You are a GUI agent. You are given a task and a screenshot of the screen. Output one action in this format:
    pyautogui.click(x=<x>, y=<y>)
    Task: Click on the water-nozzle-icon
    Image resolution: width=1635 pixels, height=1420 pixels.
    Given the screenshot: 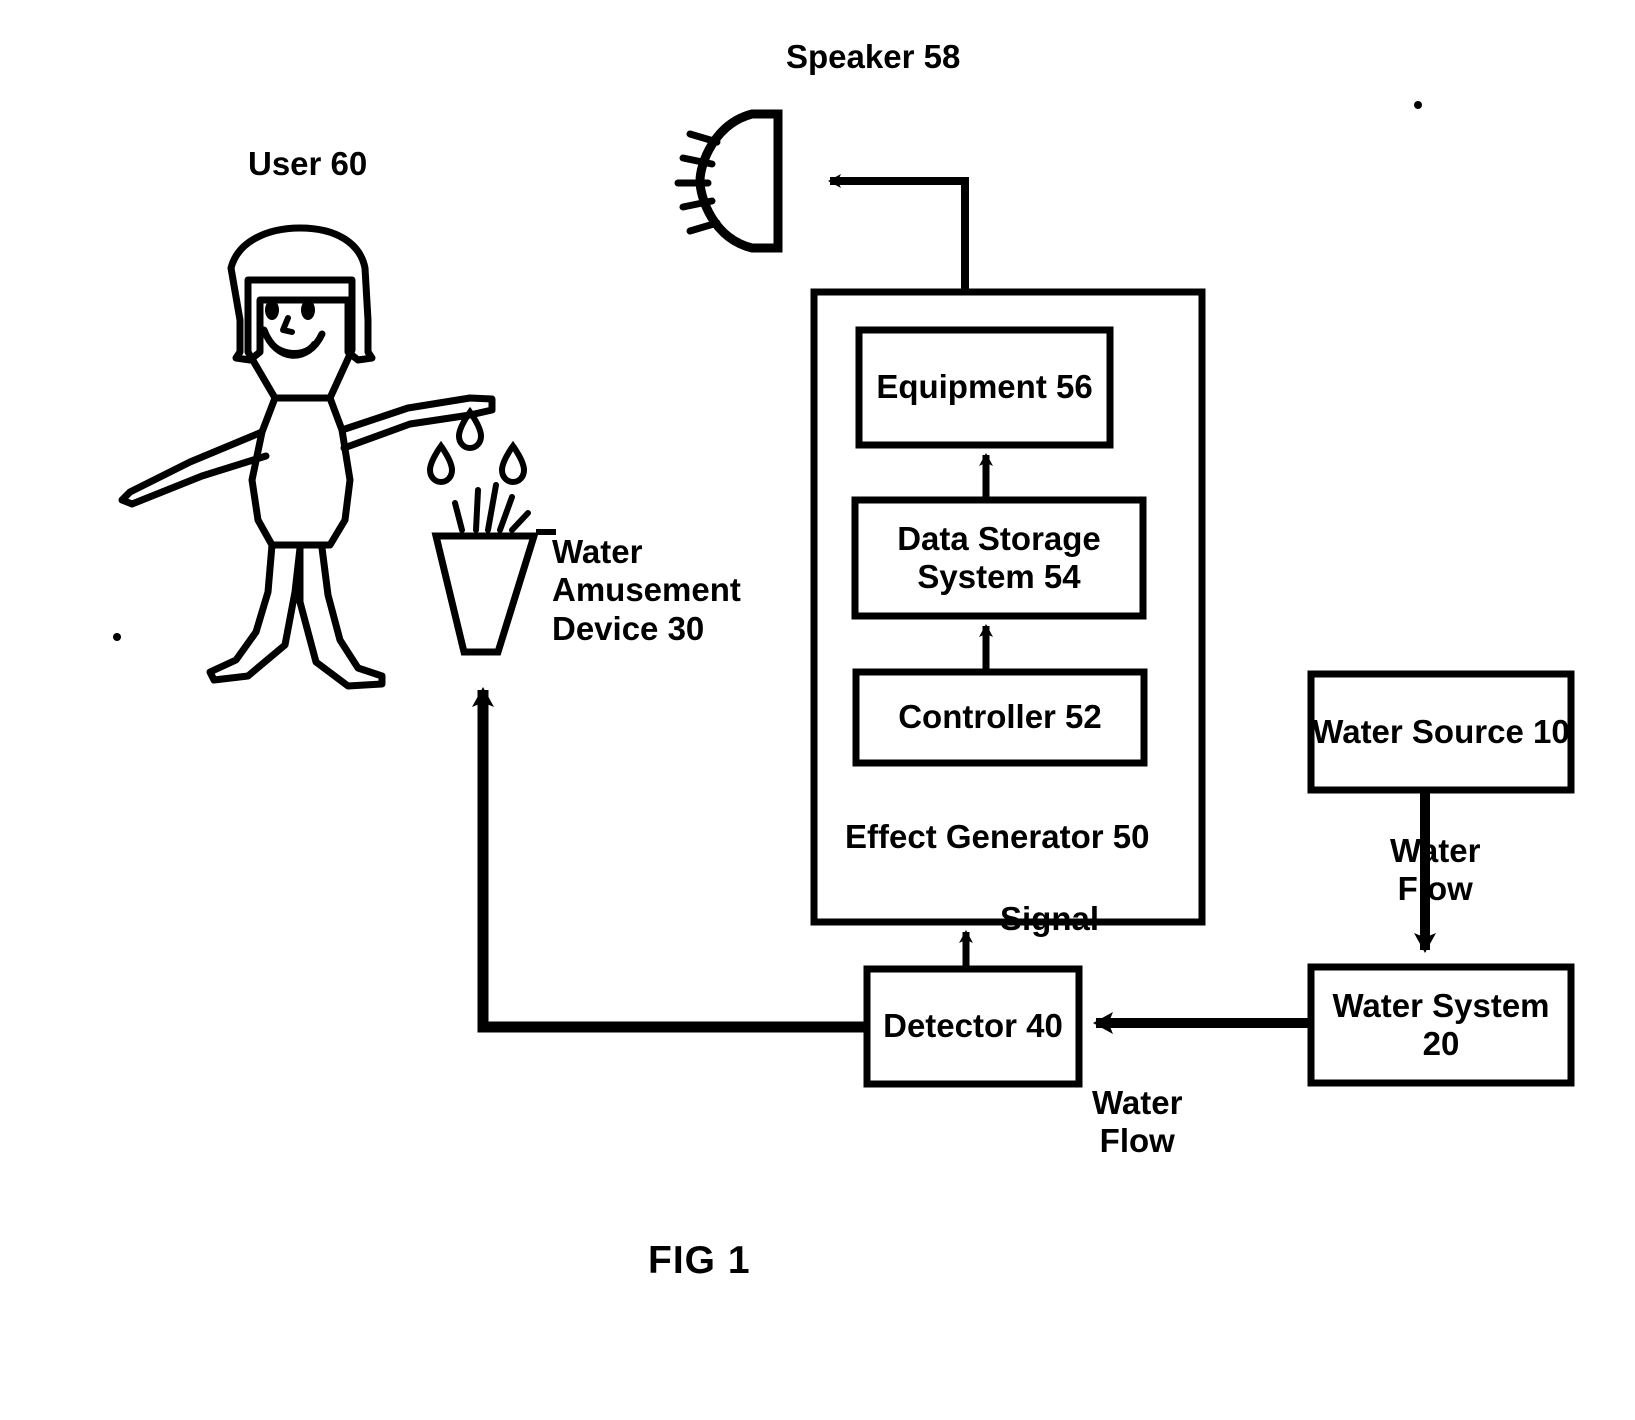 What is the action you would take?
    pyautogui.click(x=485, y=594)
    